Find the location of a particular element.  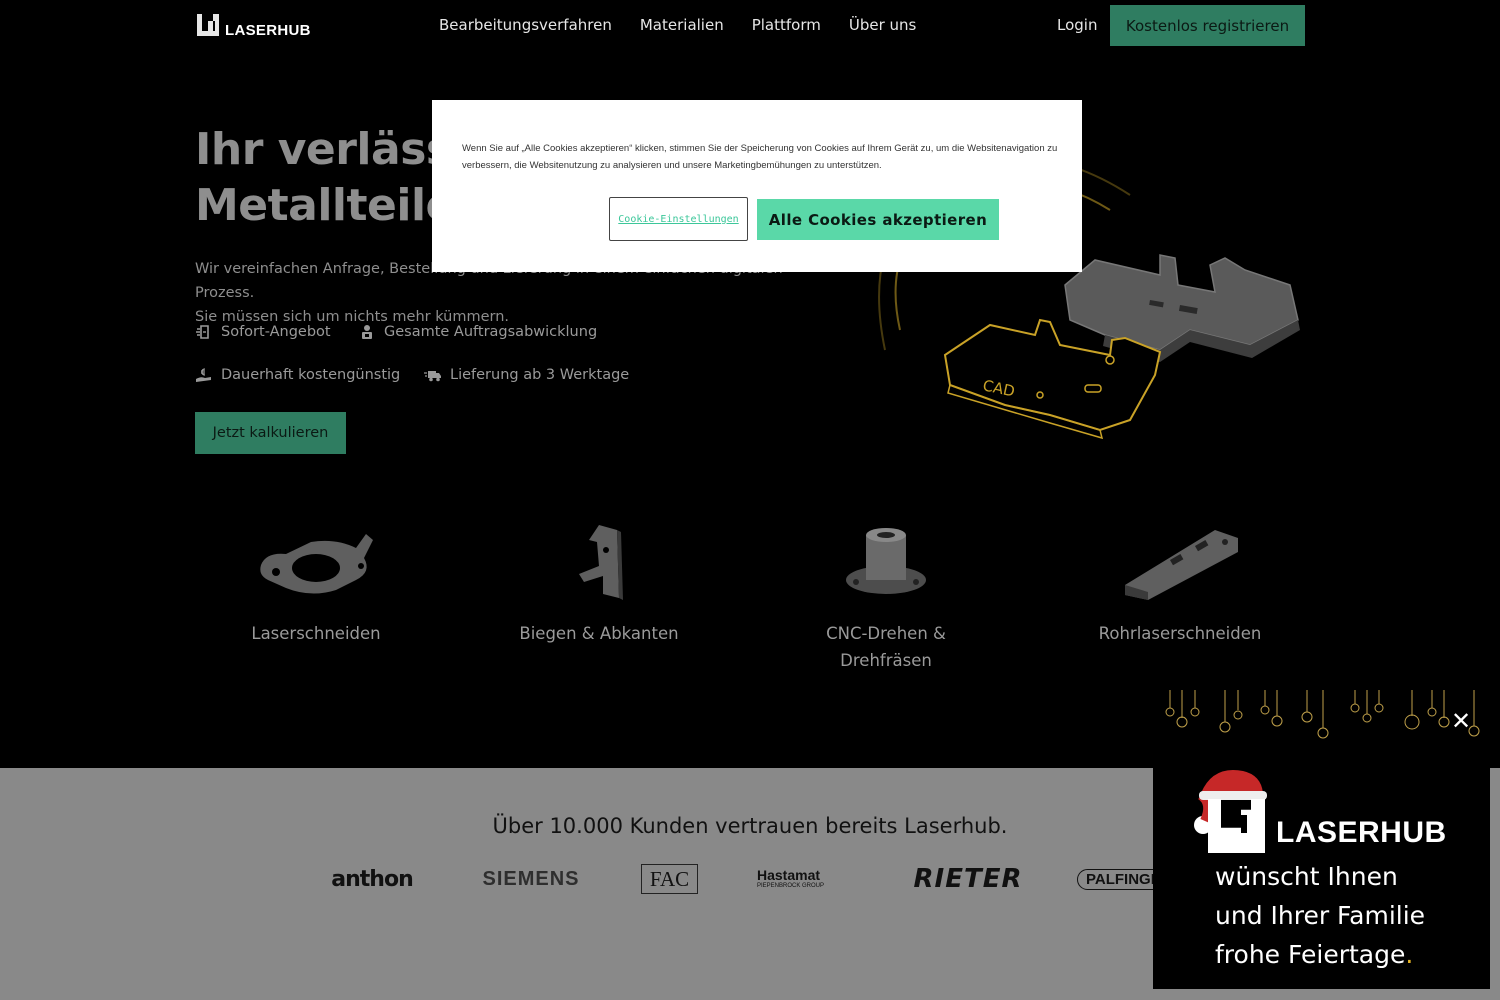

feature-item: Sofort-Angebot is located at coordinates (263, 332).